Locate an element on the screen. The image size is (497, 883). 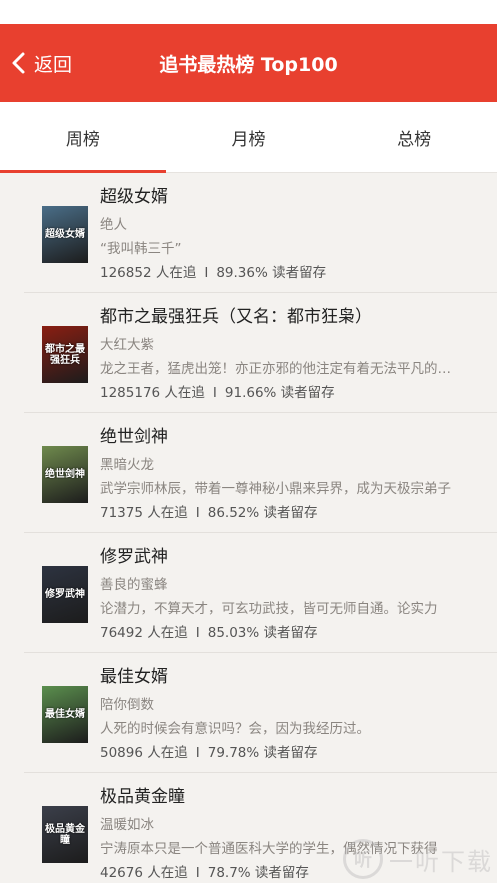
tab-total: 总榜 is located at coordinates (414, 137).